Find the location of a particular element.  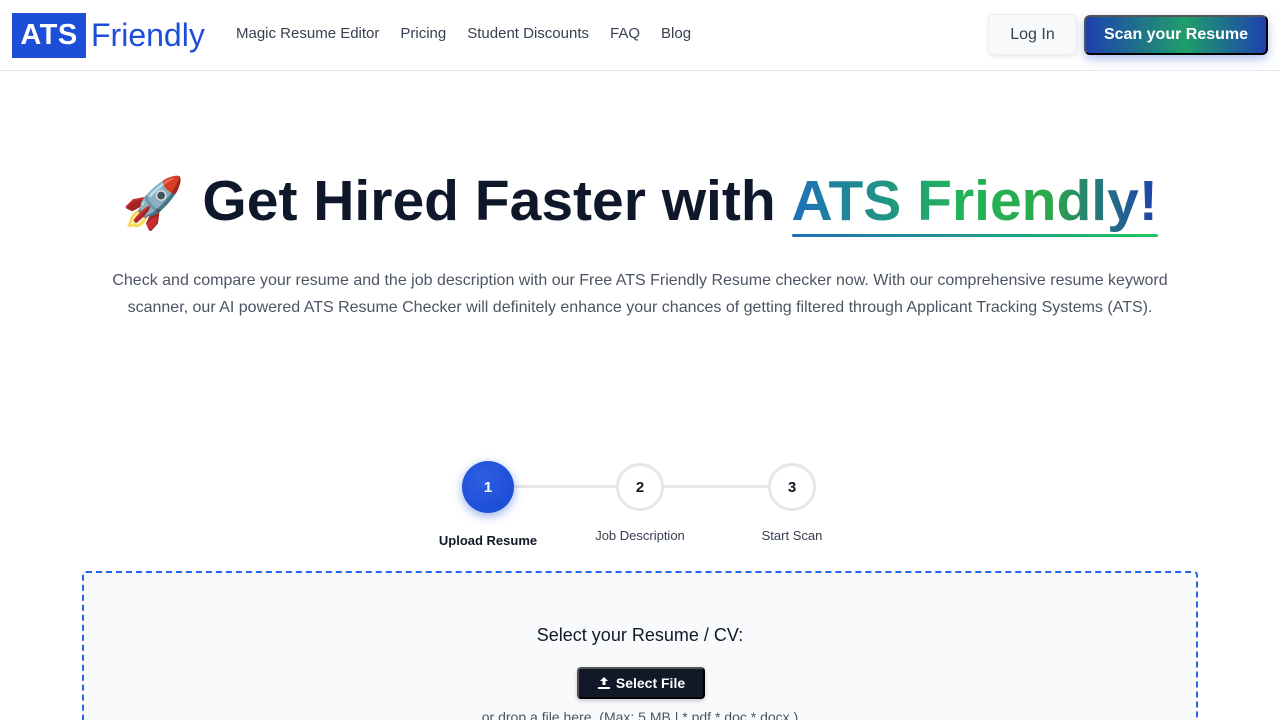

nav-magic-resume-editor: Magic Resume Editor is located at coordinates (307, 33).